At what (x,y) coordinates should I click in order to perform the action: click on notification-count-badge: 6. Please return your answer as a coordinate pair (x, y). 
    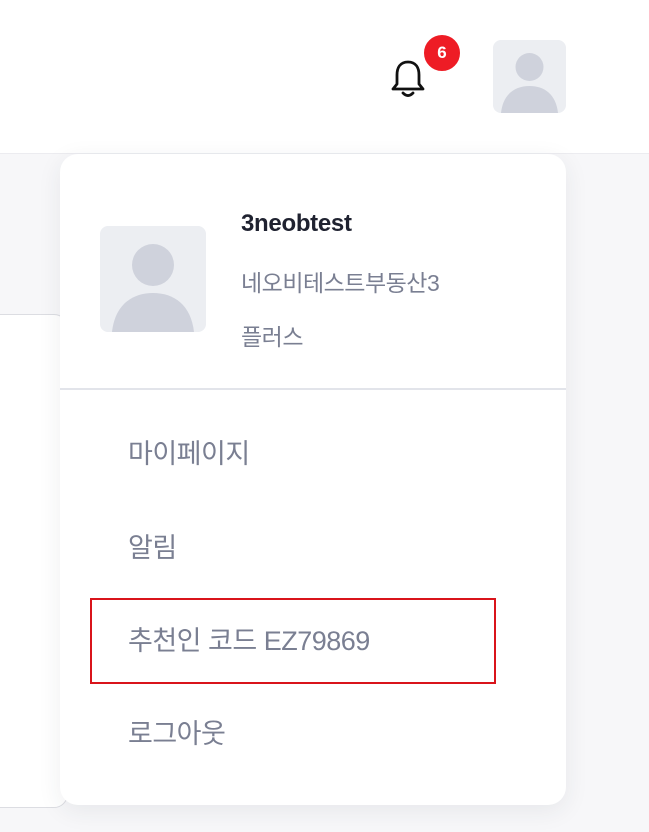
    Looking at the image, I should click on (442, 53).